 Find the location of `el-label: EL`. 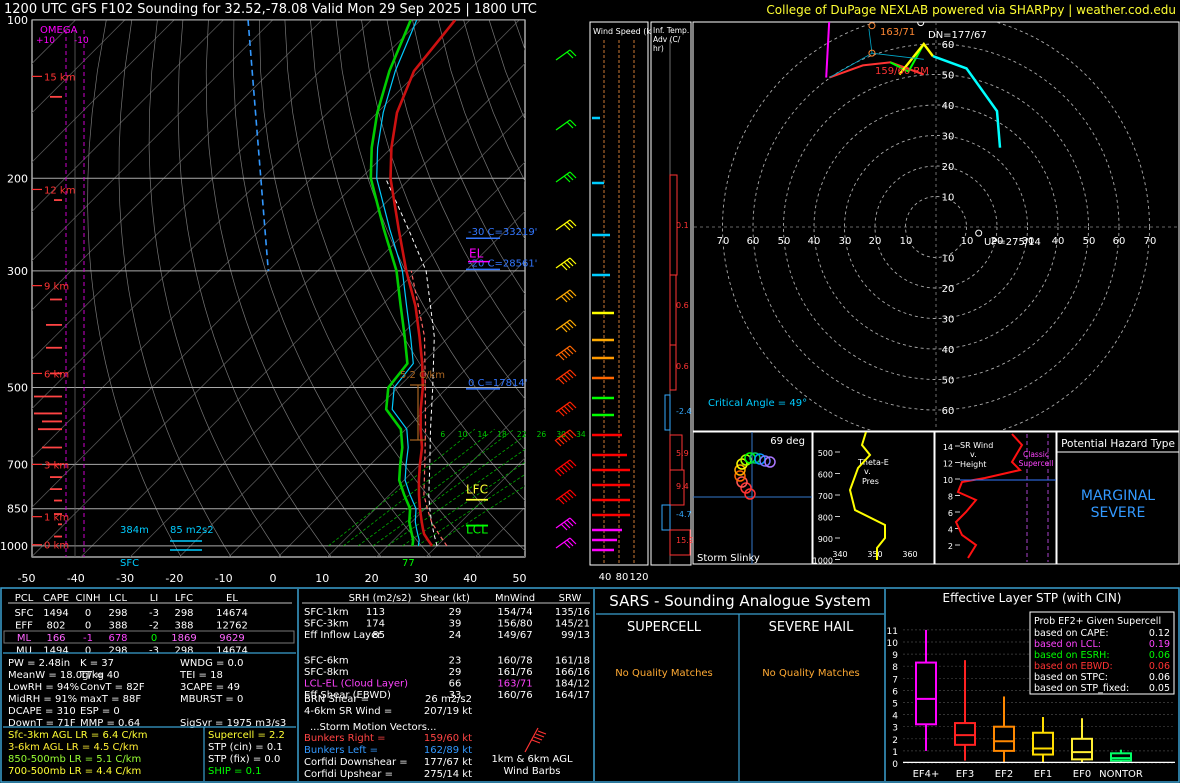

el-label: EL is located at coordinates (476, 254).